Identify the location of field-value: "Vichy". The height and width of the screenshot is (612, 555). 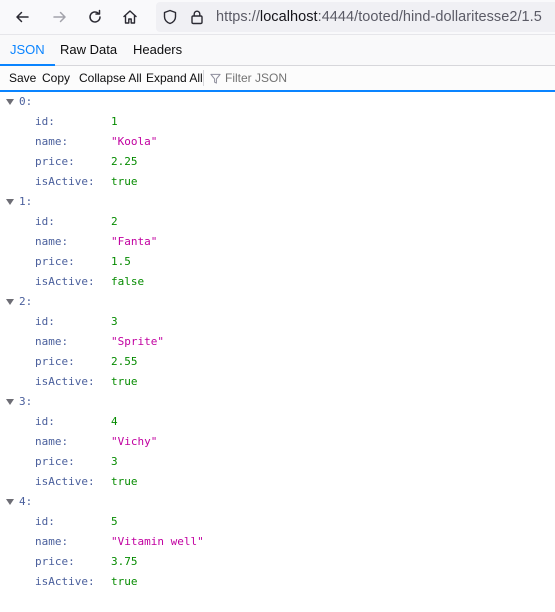
(134, 441).